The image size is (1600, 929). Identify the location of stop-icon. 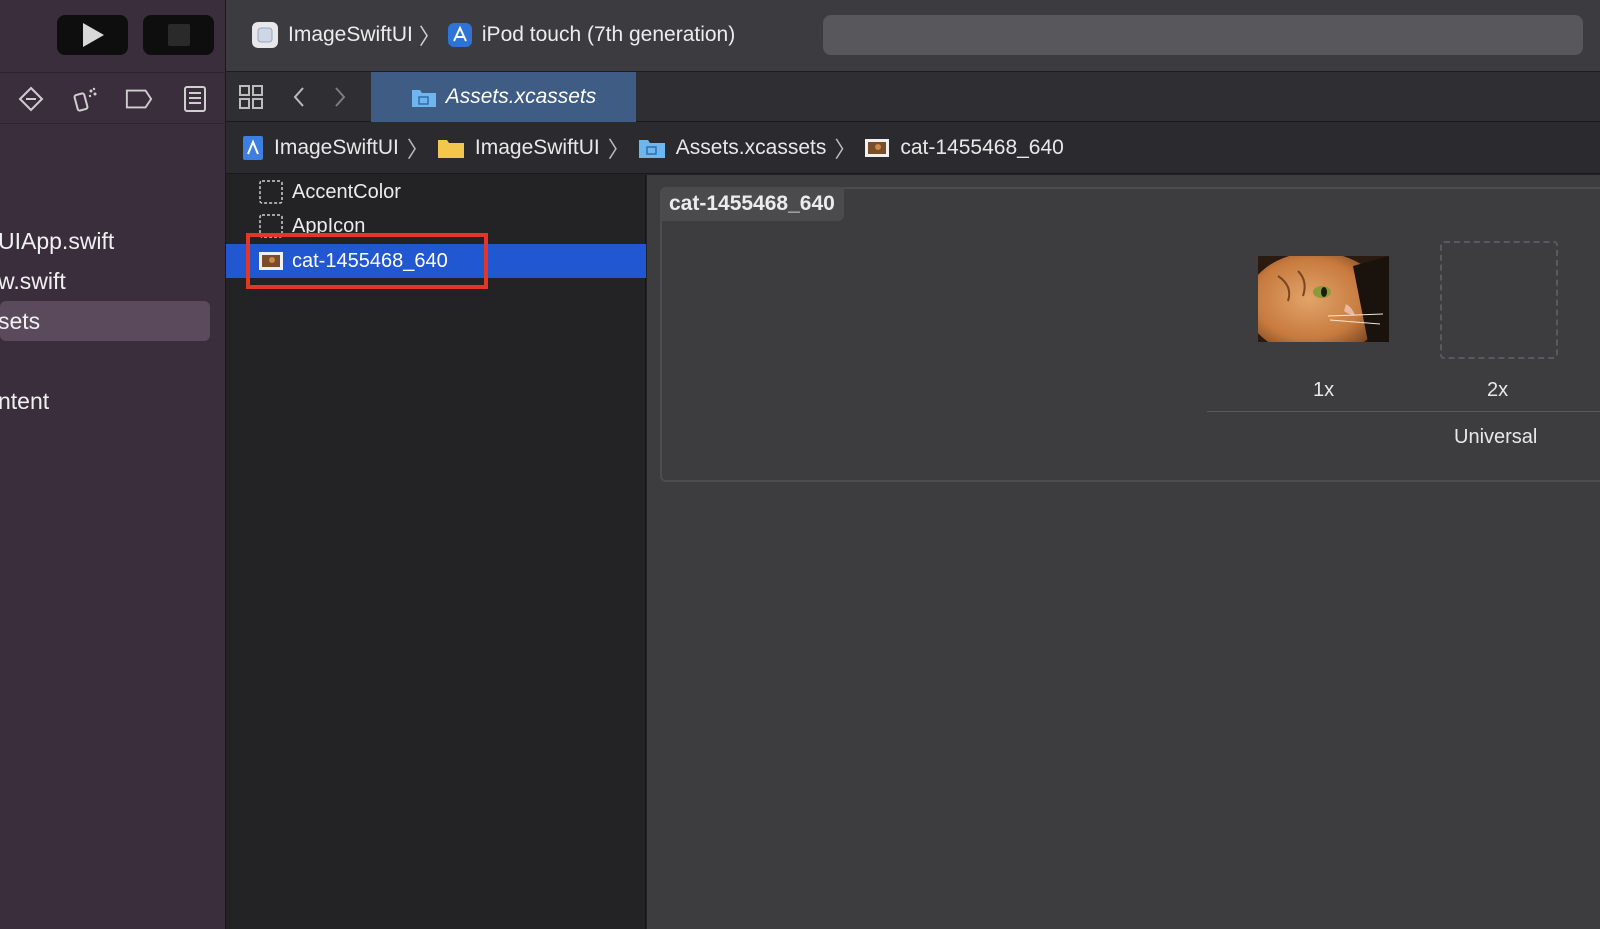
(178, 35).